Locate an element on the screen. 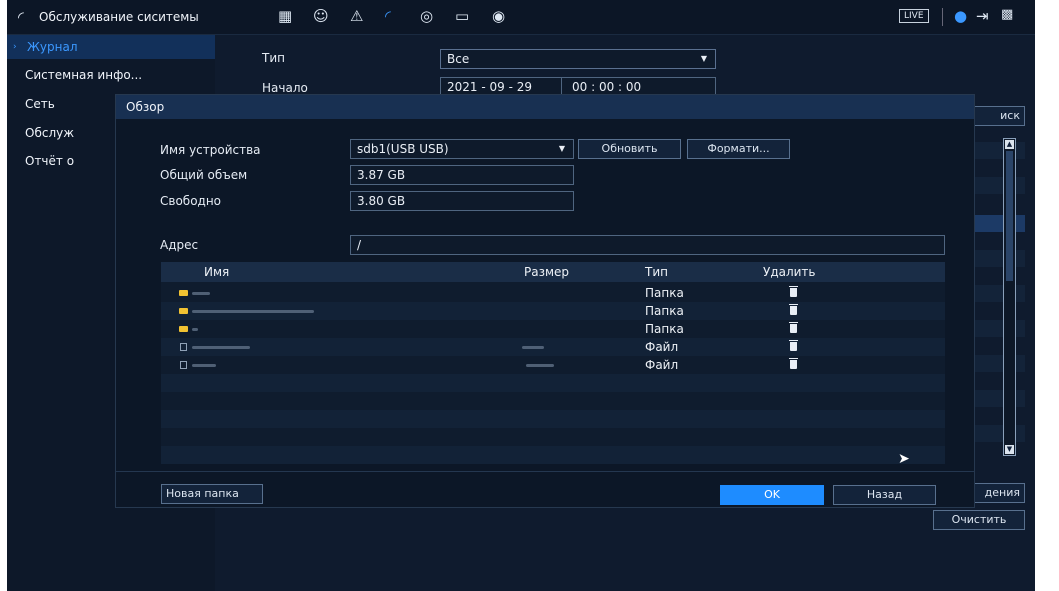 The width and height of the screenshot is (1059, 591). record-icon: ◎ is located at coordinates (426, 16).